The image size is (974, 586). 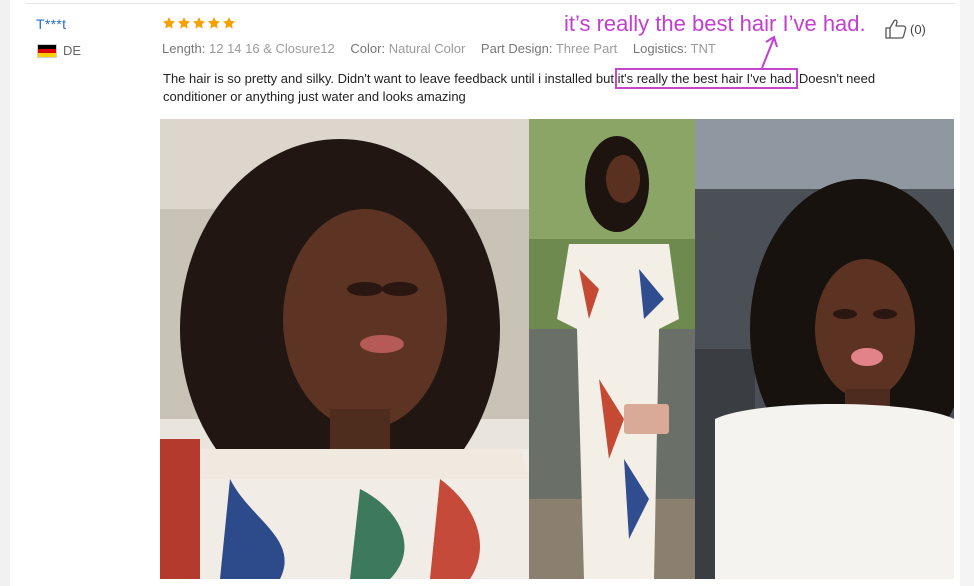 What do you see at coordinates (72, 50) in the screenshot?
I see `country-code: DE` at bounding box center [72, 50].